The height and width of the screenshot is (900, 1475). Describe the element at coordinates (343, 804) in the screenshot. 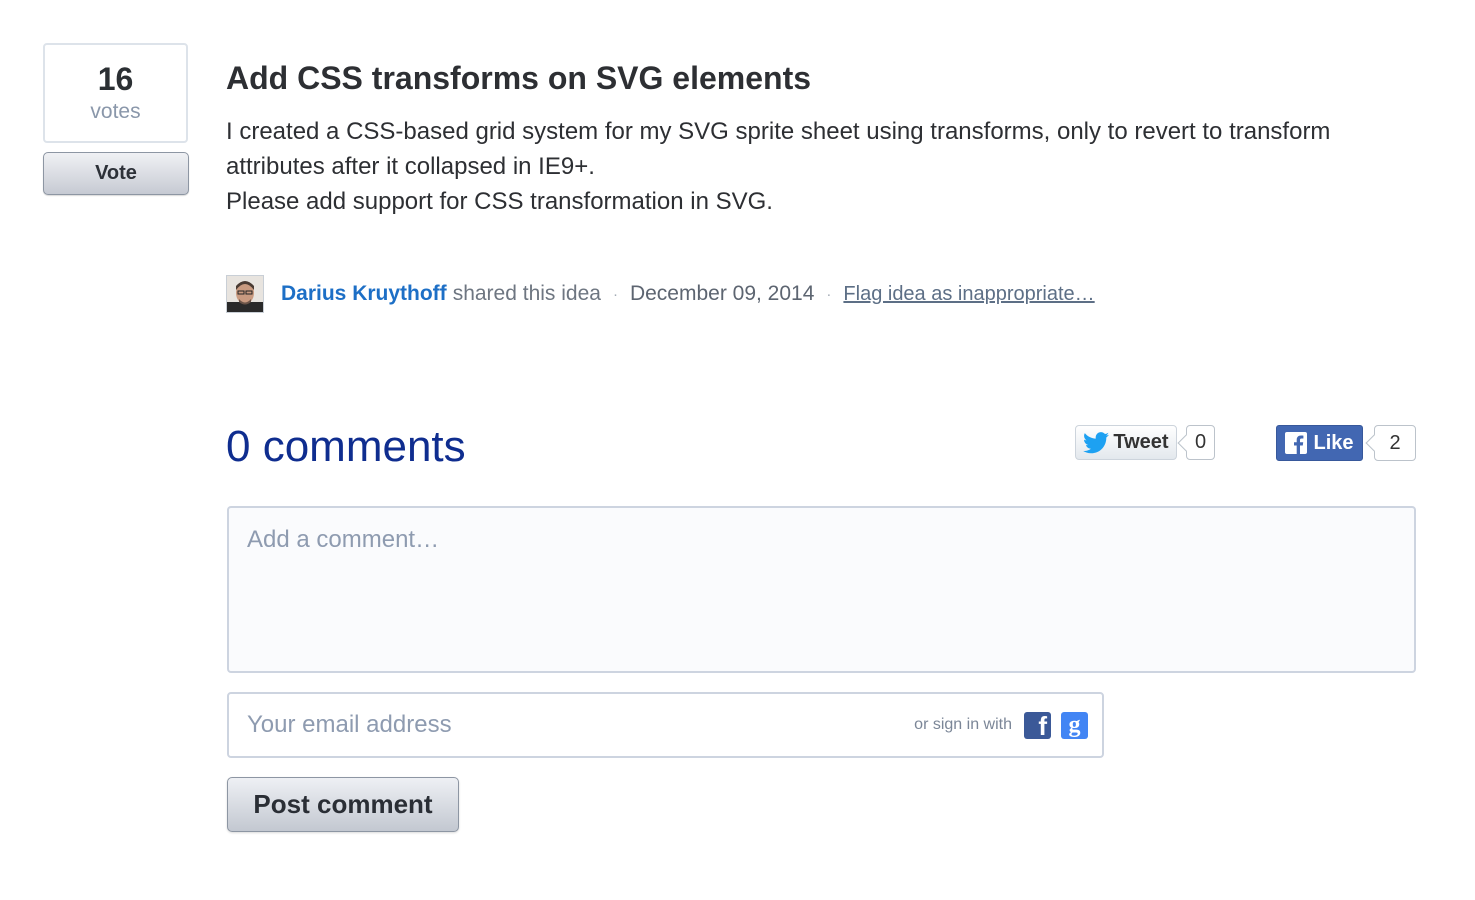

I see `post-comment-button: Post comment` at that location.